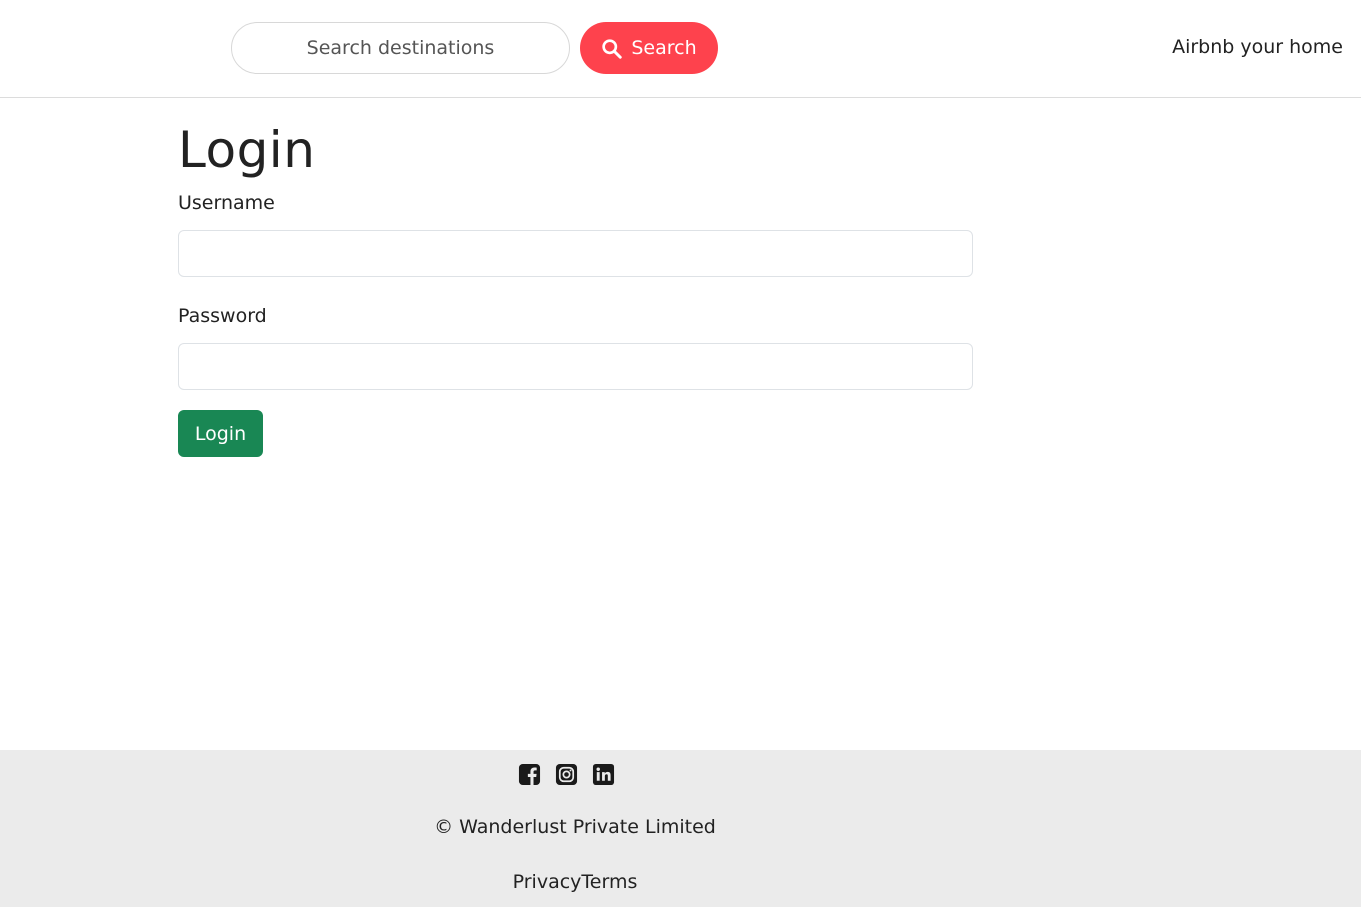 This screenshot has width=1361, height=907. Describe the element at coordinates (575, 253) in the screenshot. I see `username-field` at that location.